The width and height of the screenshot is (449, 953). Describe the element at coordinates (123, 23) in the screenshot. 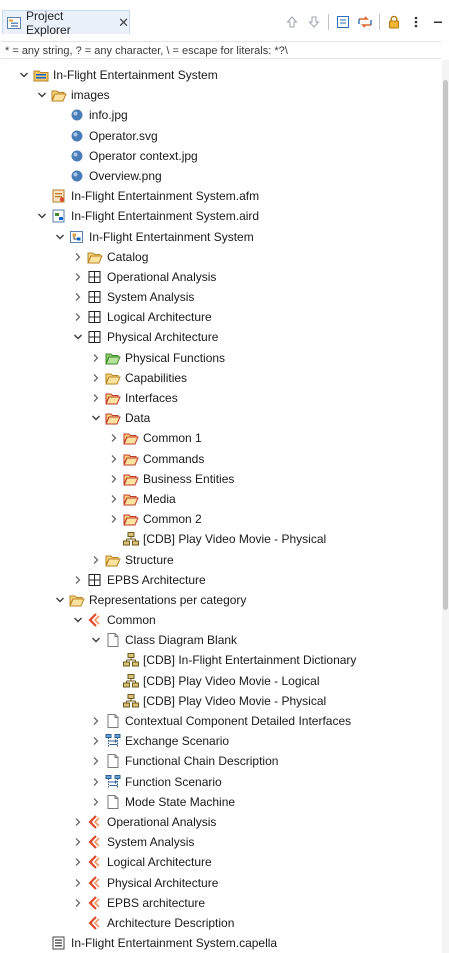

I see `close-icon: ✕` at that location.